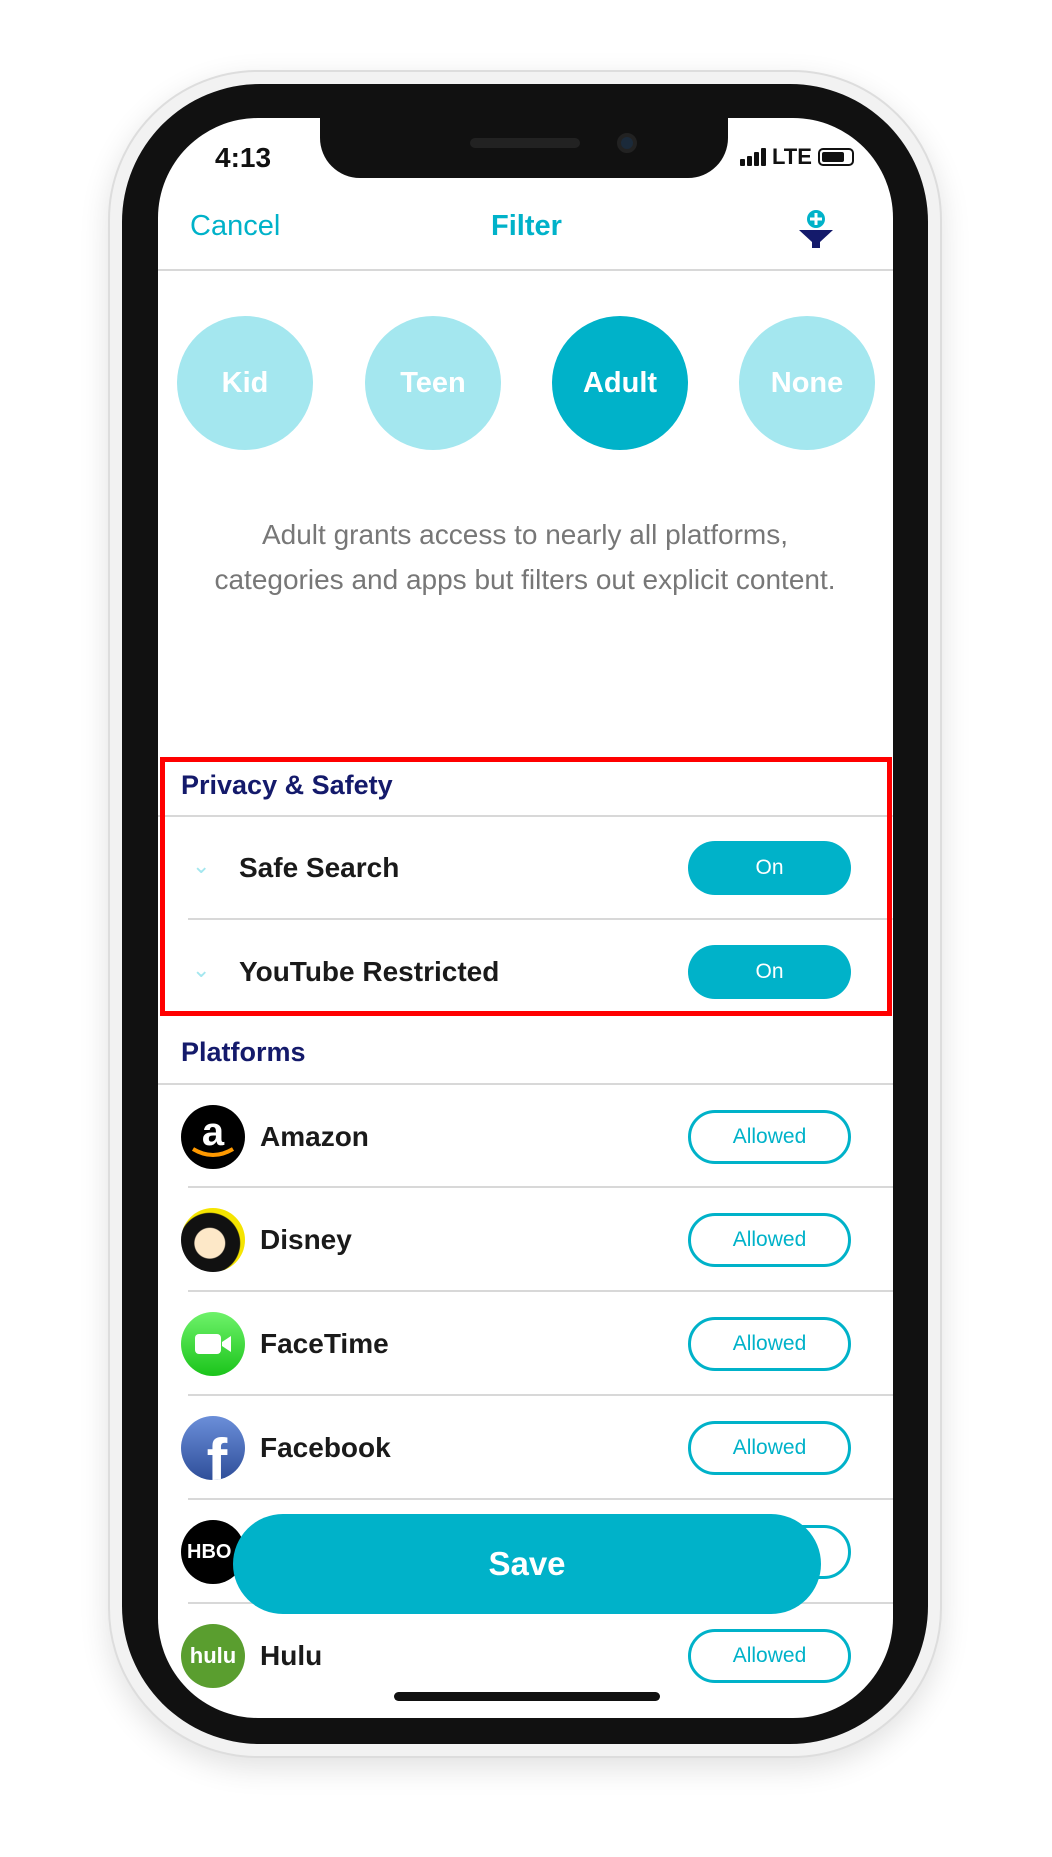  I want to click on camera, so click(627, 143).